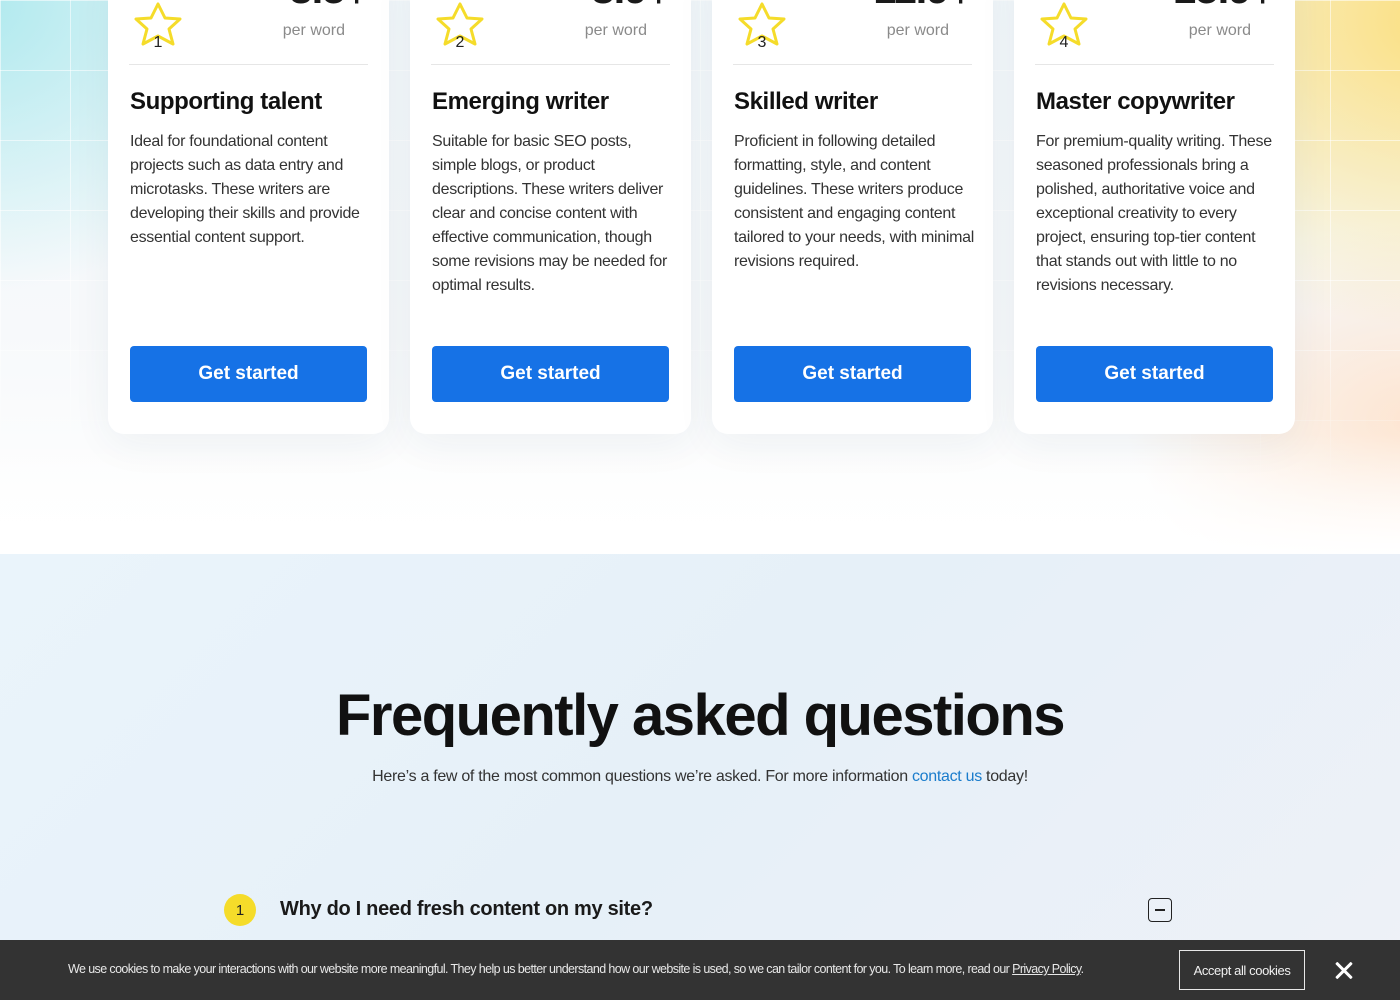 The width and height of the screenshot is (1400, 1000). Describe the element at coordinates (520, 101) in the screenshot. I see `card-title: Emerging writer` at that location.